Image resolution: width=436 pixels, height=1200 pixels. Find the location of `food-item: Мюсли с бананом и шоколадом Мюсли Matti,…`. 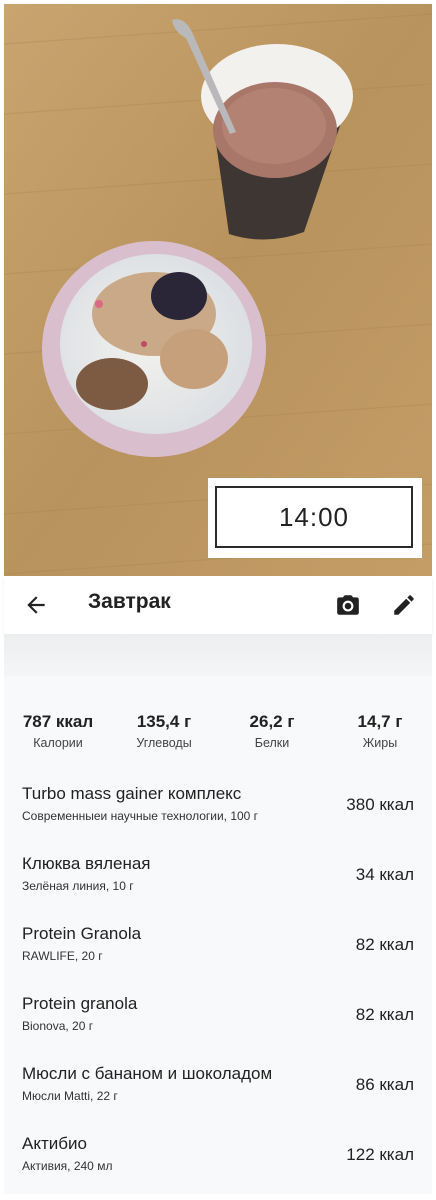

food-item: Мюсли с бананом и шоколадом Мюсли Matti,… is located at coordinates (218, 1081).